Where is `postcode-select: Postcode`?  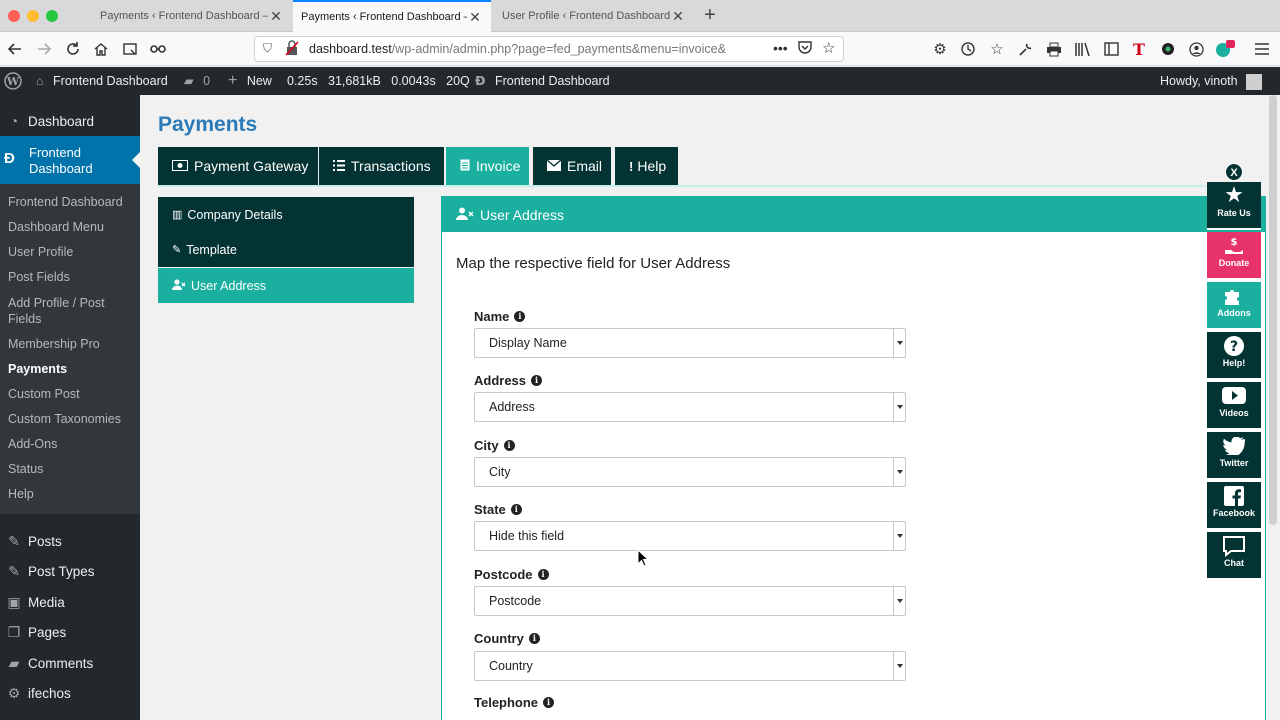
postcode-select: Postcode is located at coordinates (690, 601).